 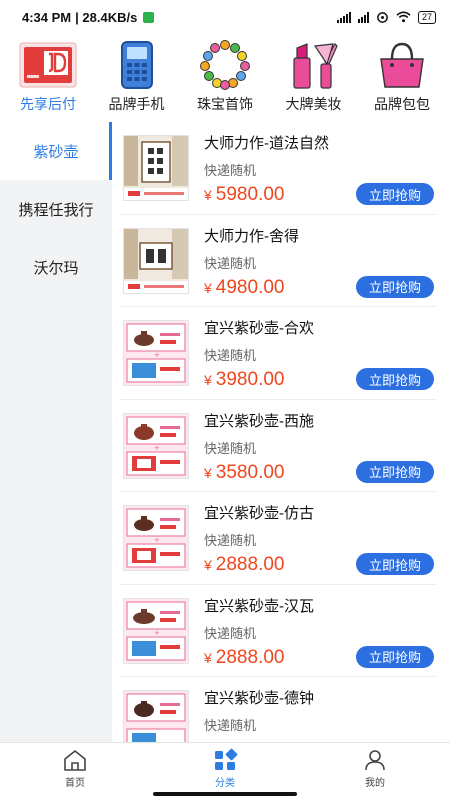 I want to click on nav-profile: 我的, so click(x=375, y=771).